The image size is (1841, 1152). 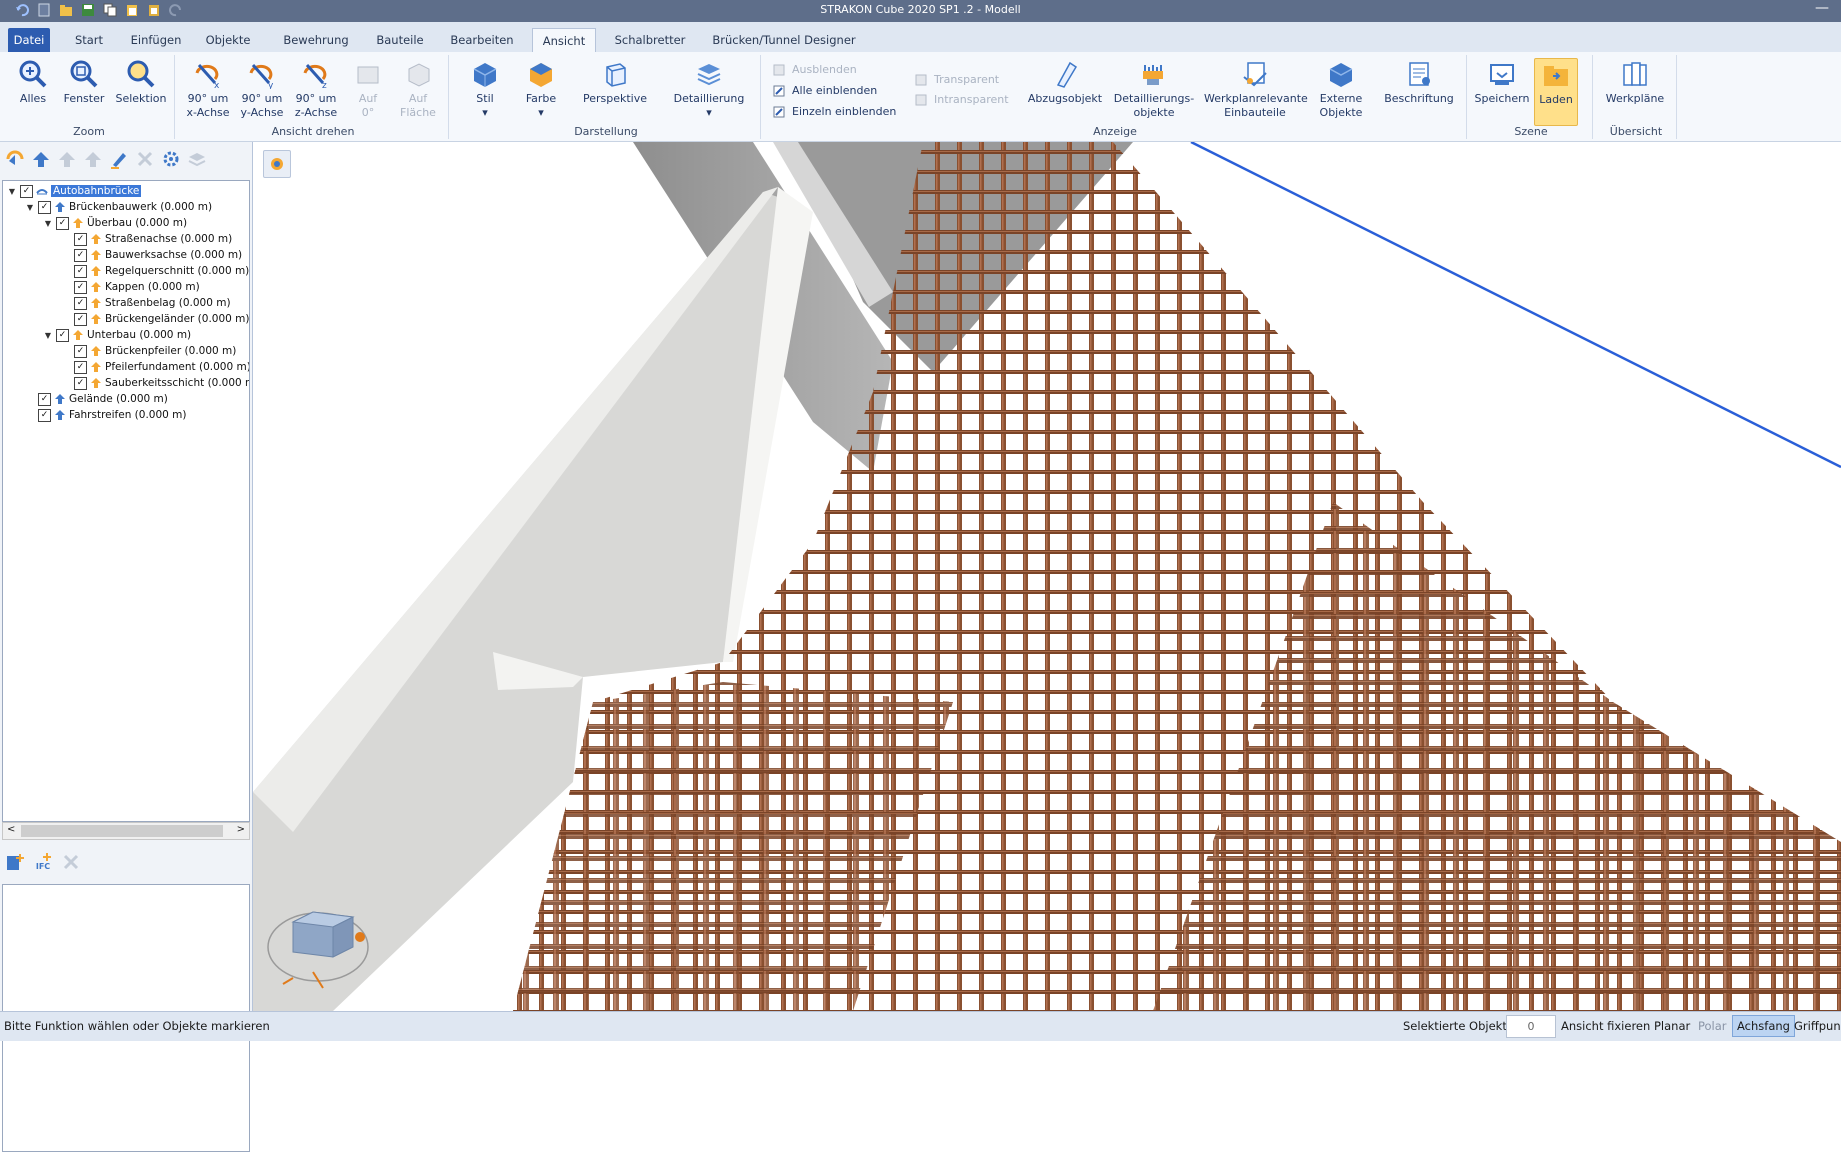 What do you see at coordinates (368, 89) in the screenshot?
I see `reset-zero-button: Auf 0°` at bounding box center [368, 89].